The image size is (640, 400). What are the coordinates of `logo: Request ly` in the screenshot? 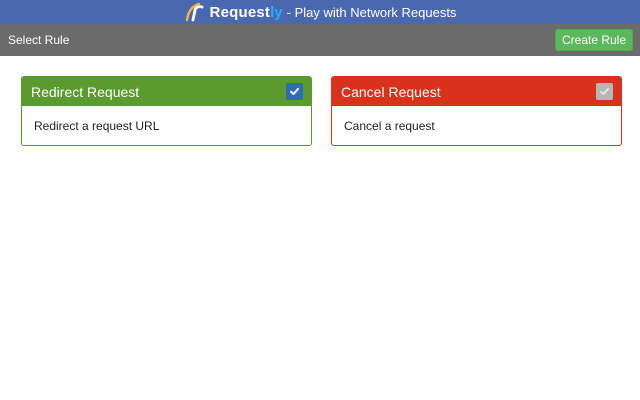 It's located at (233, 12).